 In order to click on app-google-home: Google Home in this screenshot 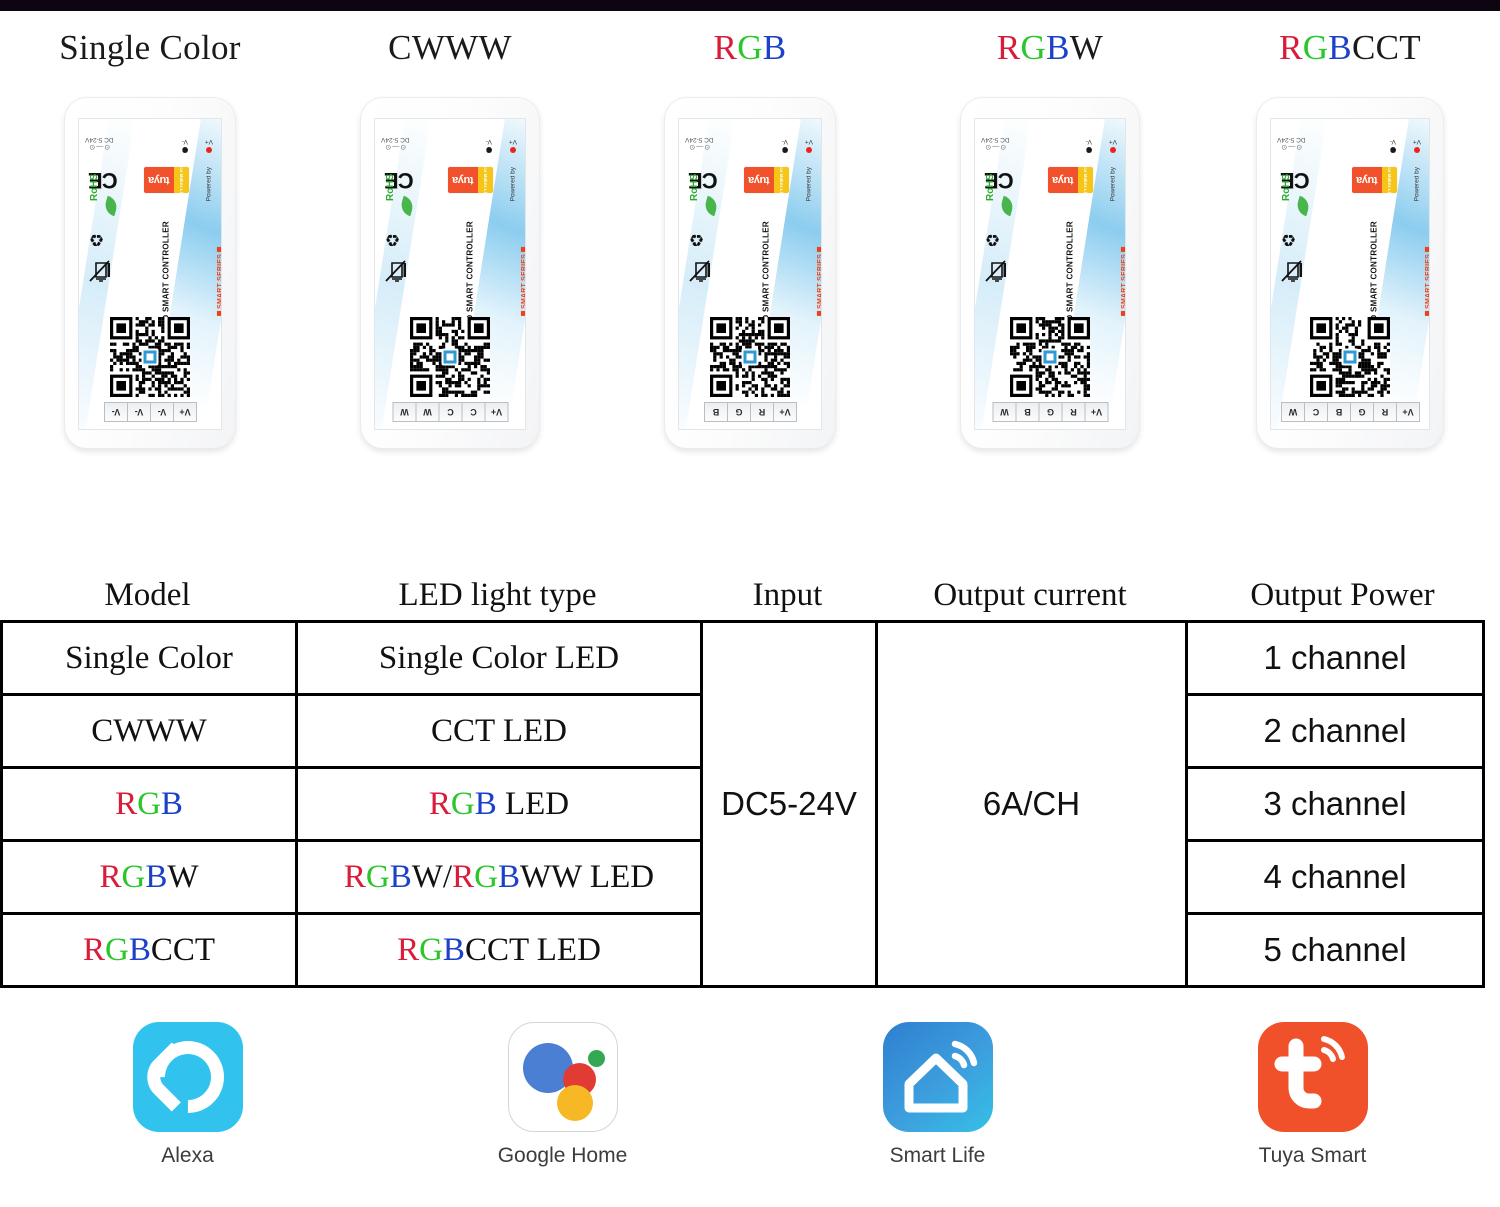, I will do `click(562, 1095)`.